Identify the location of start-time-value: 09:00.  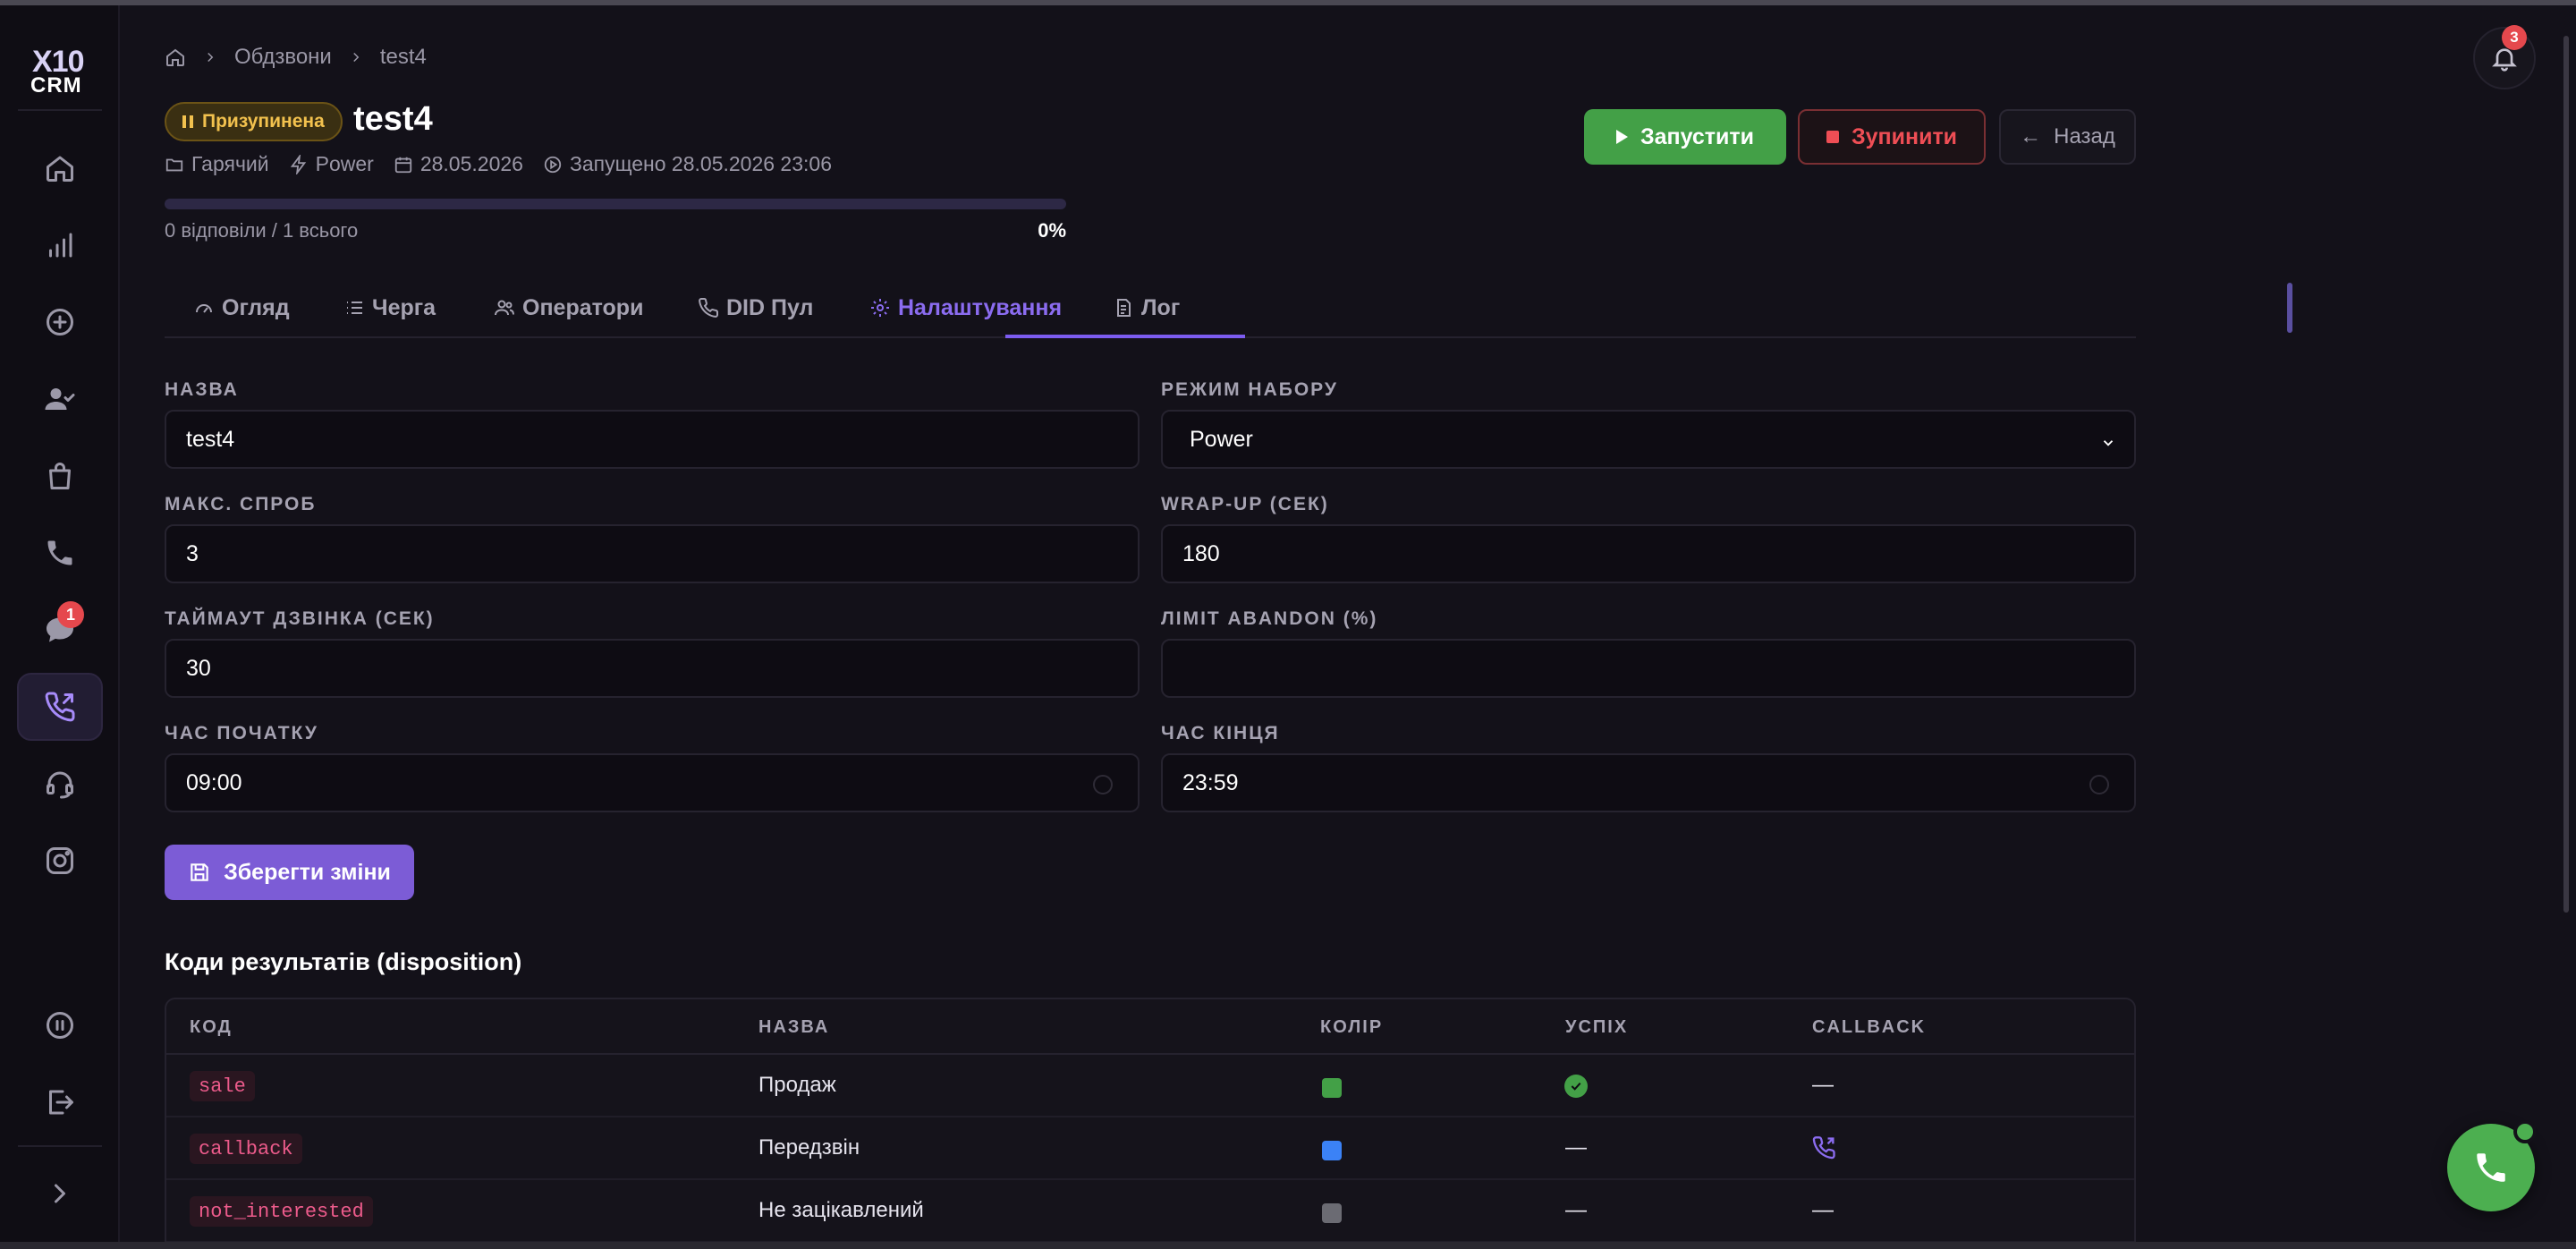
(214, 782).